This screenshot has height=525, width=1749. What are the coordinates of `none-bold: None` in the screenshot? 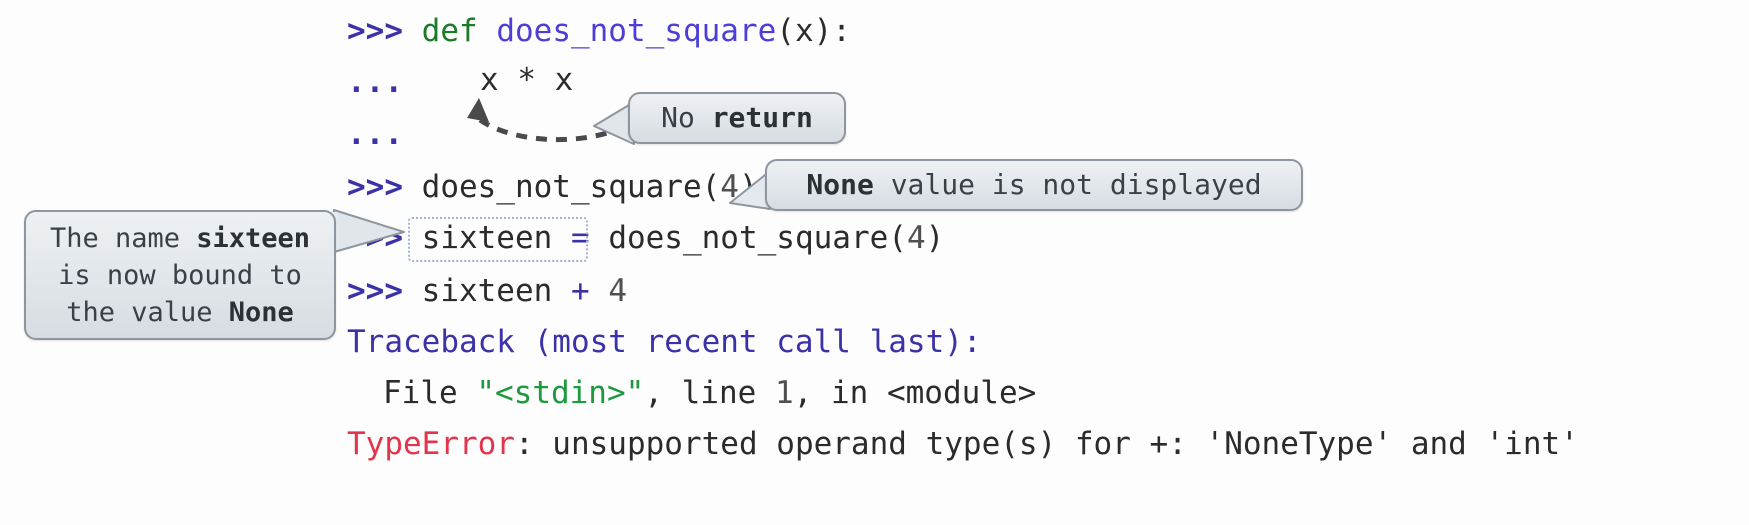 It's located at (261, 312).